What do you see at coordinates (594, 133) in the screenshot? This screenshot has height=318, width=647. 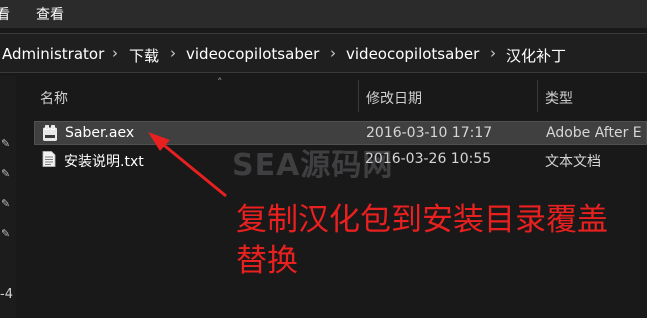 I see `file-type: Adobe After E` at bounding box center [594, 133].